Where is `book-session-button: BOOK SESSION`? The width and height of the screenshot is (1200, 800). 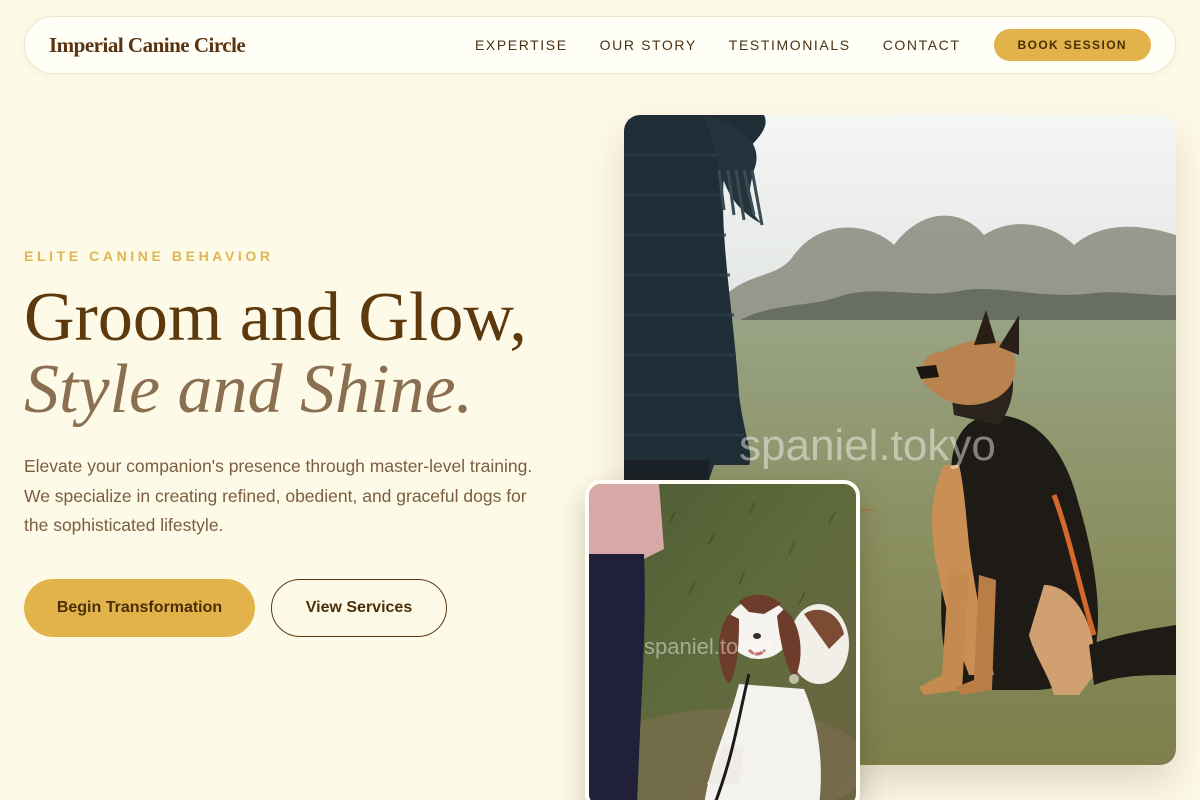 book-session-button: BOOK SESSION is located at coordinates (1072, 45).